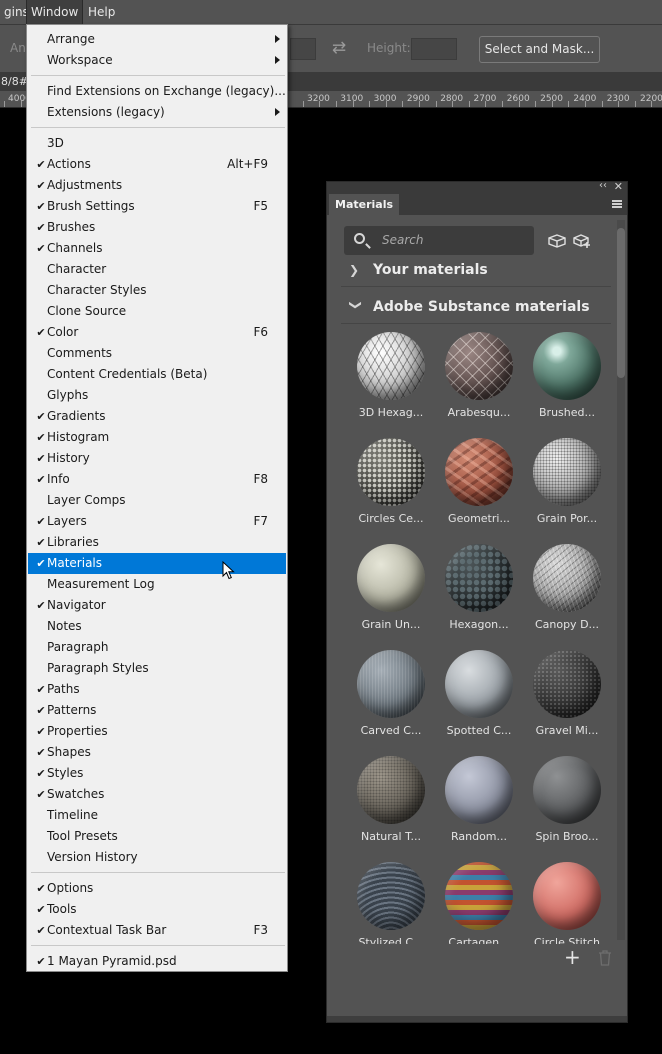  What do you see at coordinates (603, 185) in the screenshot?
I see `collapse-panel-icon: ‹‹` at bounding box center [603, 185].